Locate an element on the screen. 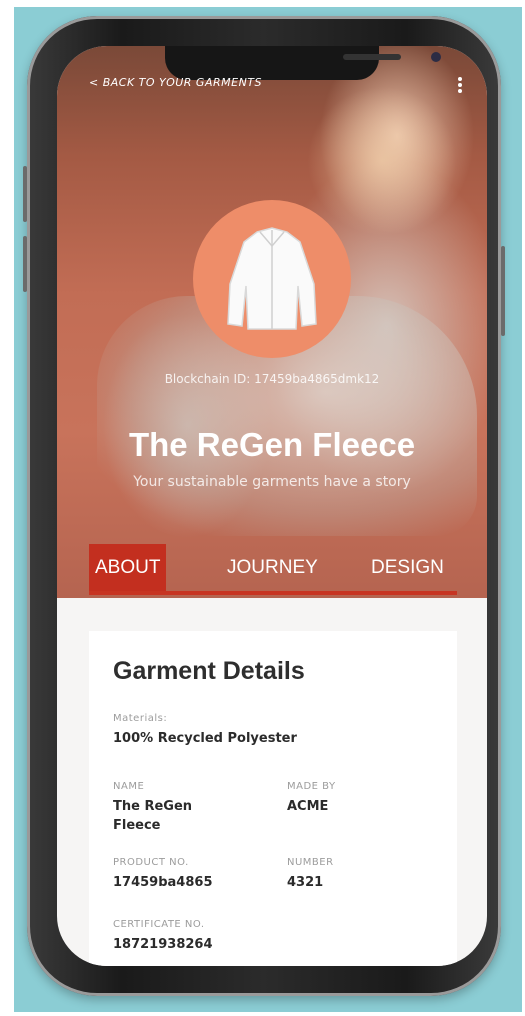  front-camera is located at coordinates (436, 57).